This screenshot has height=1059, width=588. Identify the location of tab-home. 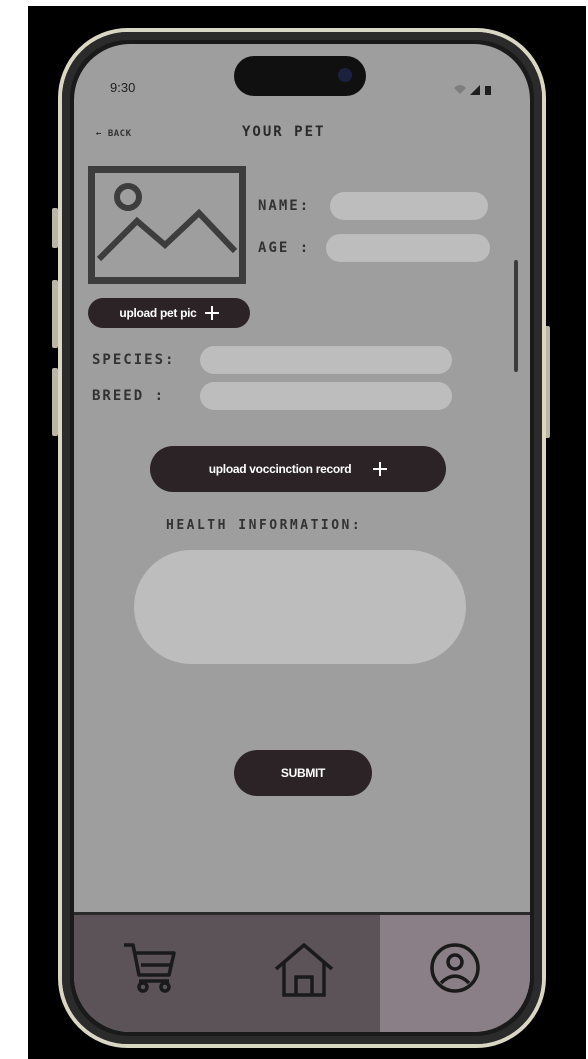
(303, 973).